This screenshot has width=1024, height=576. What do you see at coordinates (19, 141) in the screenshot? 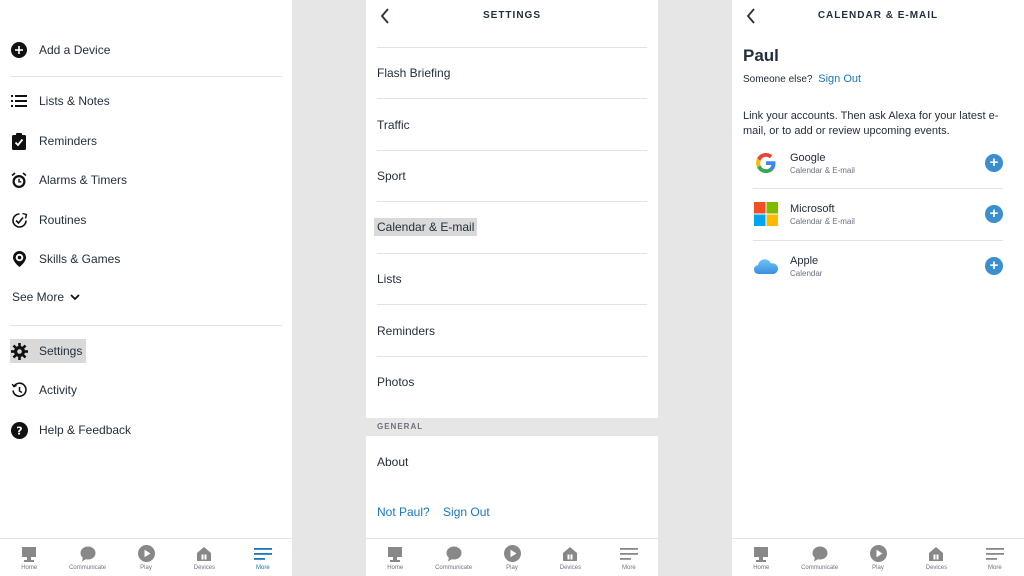
I see `clipboard-icon` at bounding box center [19, 141].